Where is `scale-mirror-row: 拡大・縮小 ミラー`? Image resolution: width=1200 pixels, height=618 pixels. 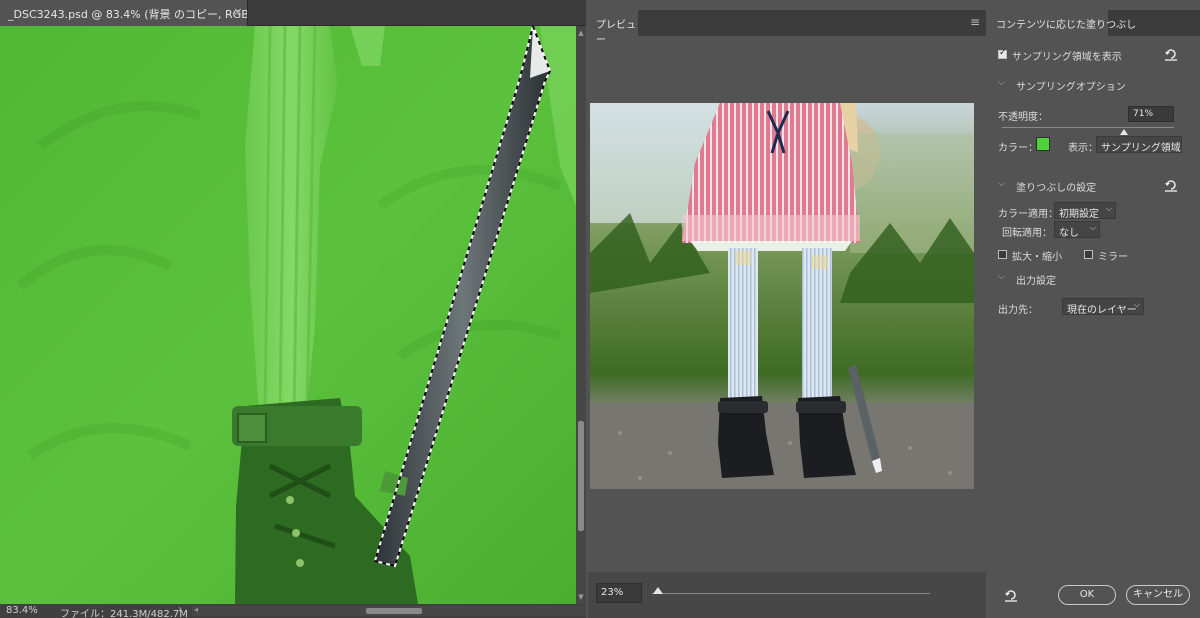
scale-mirror-row: 拡大・縮小 ミラー is located at coordinates (1094, 255).